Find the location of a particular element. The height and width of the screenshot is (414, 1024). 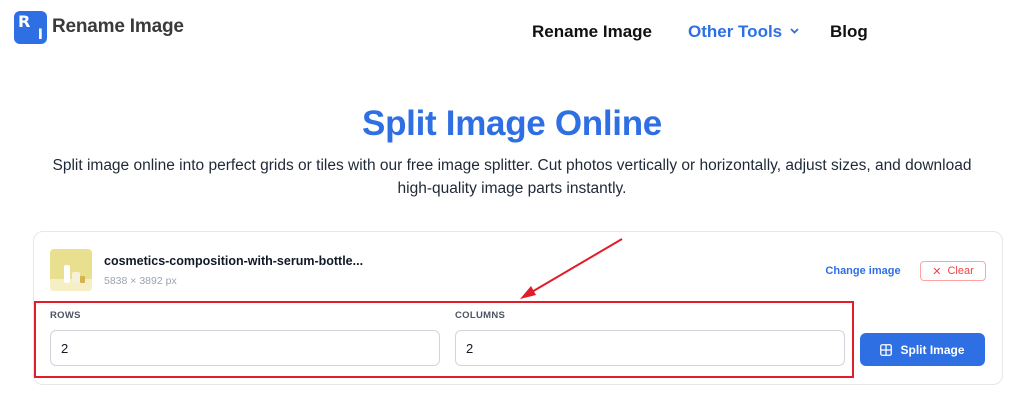

split-image-button-label: Split Image is located at coordinates (932, 349).